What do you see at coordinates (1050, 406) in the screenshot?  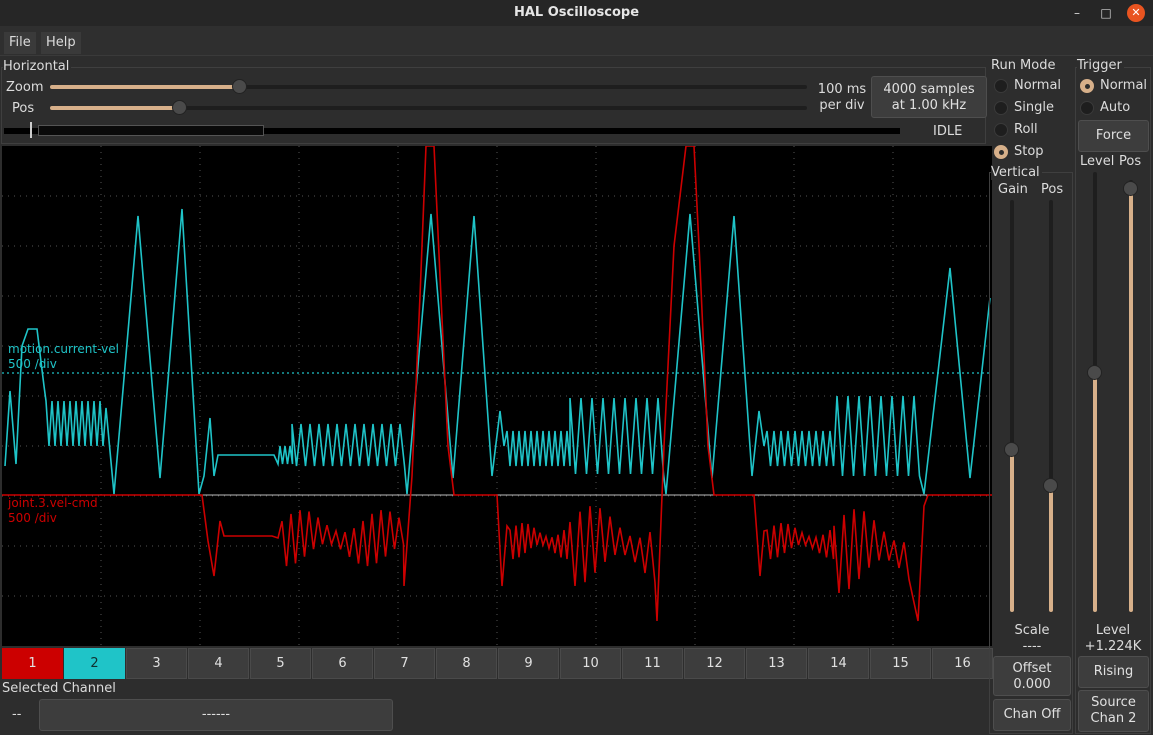 I see `vertical-pos-slider` at bounding box center [1050, 406].